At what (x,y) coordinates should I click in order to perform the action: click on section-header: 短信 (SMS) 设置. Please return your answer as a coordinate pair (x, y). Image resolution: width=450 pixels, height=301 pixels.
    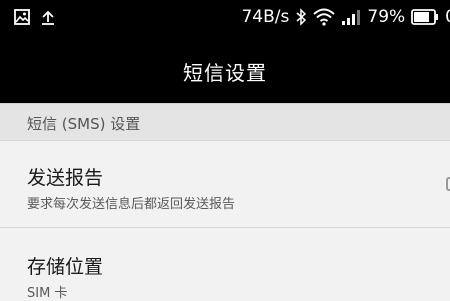
    Looking at the image, I should click on (225, 122).